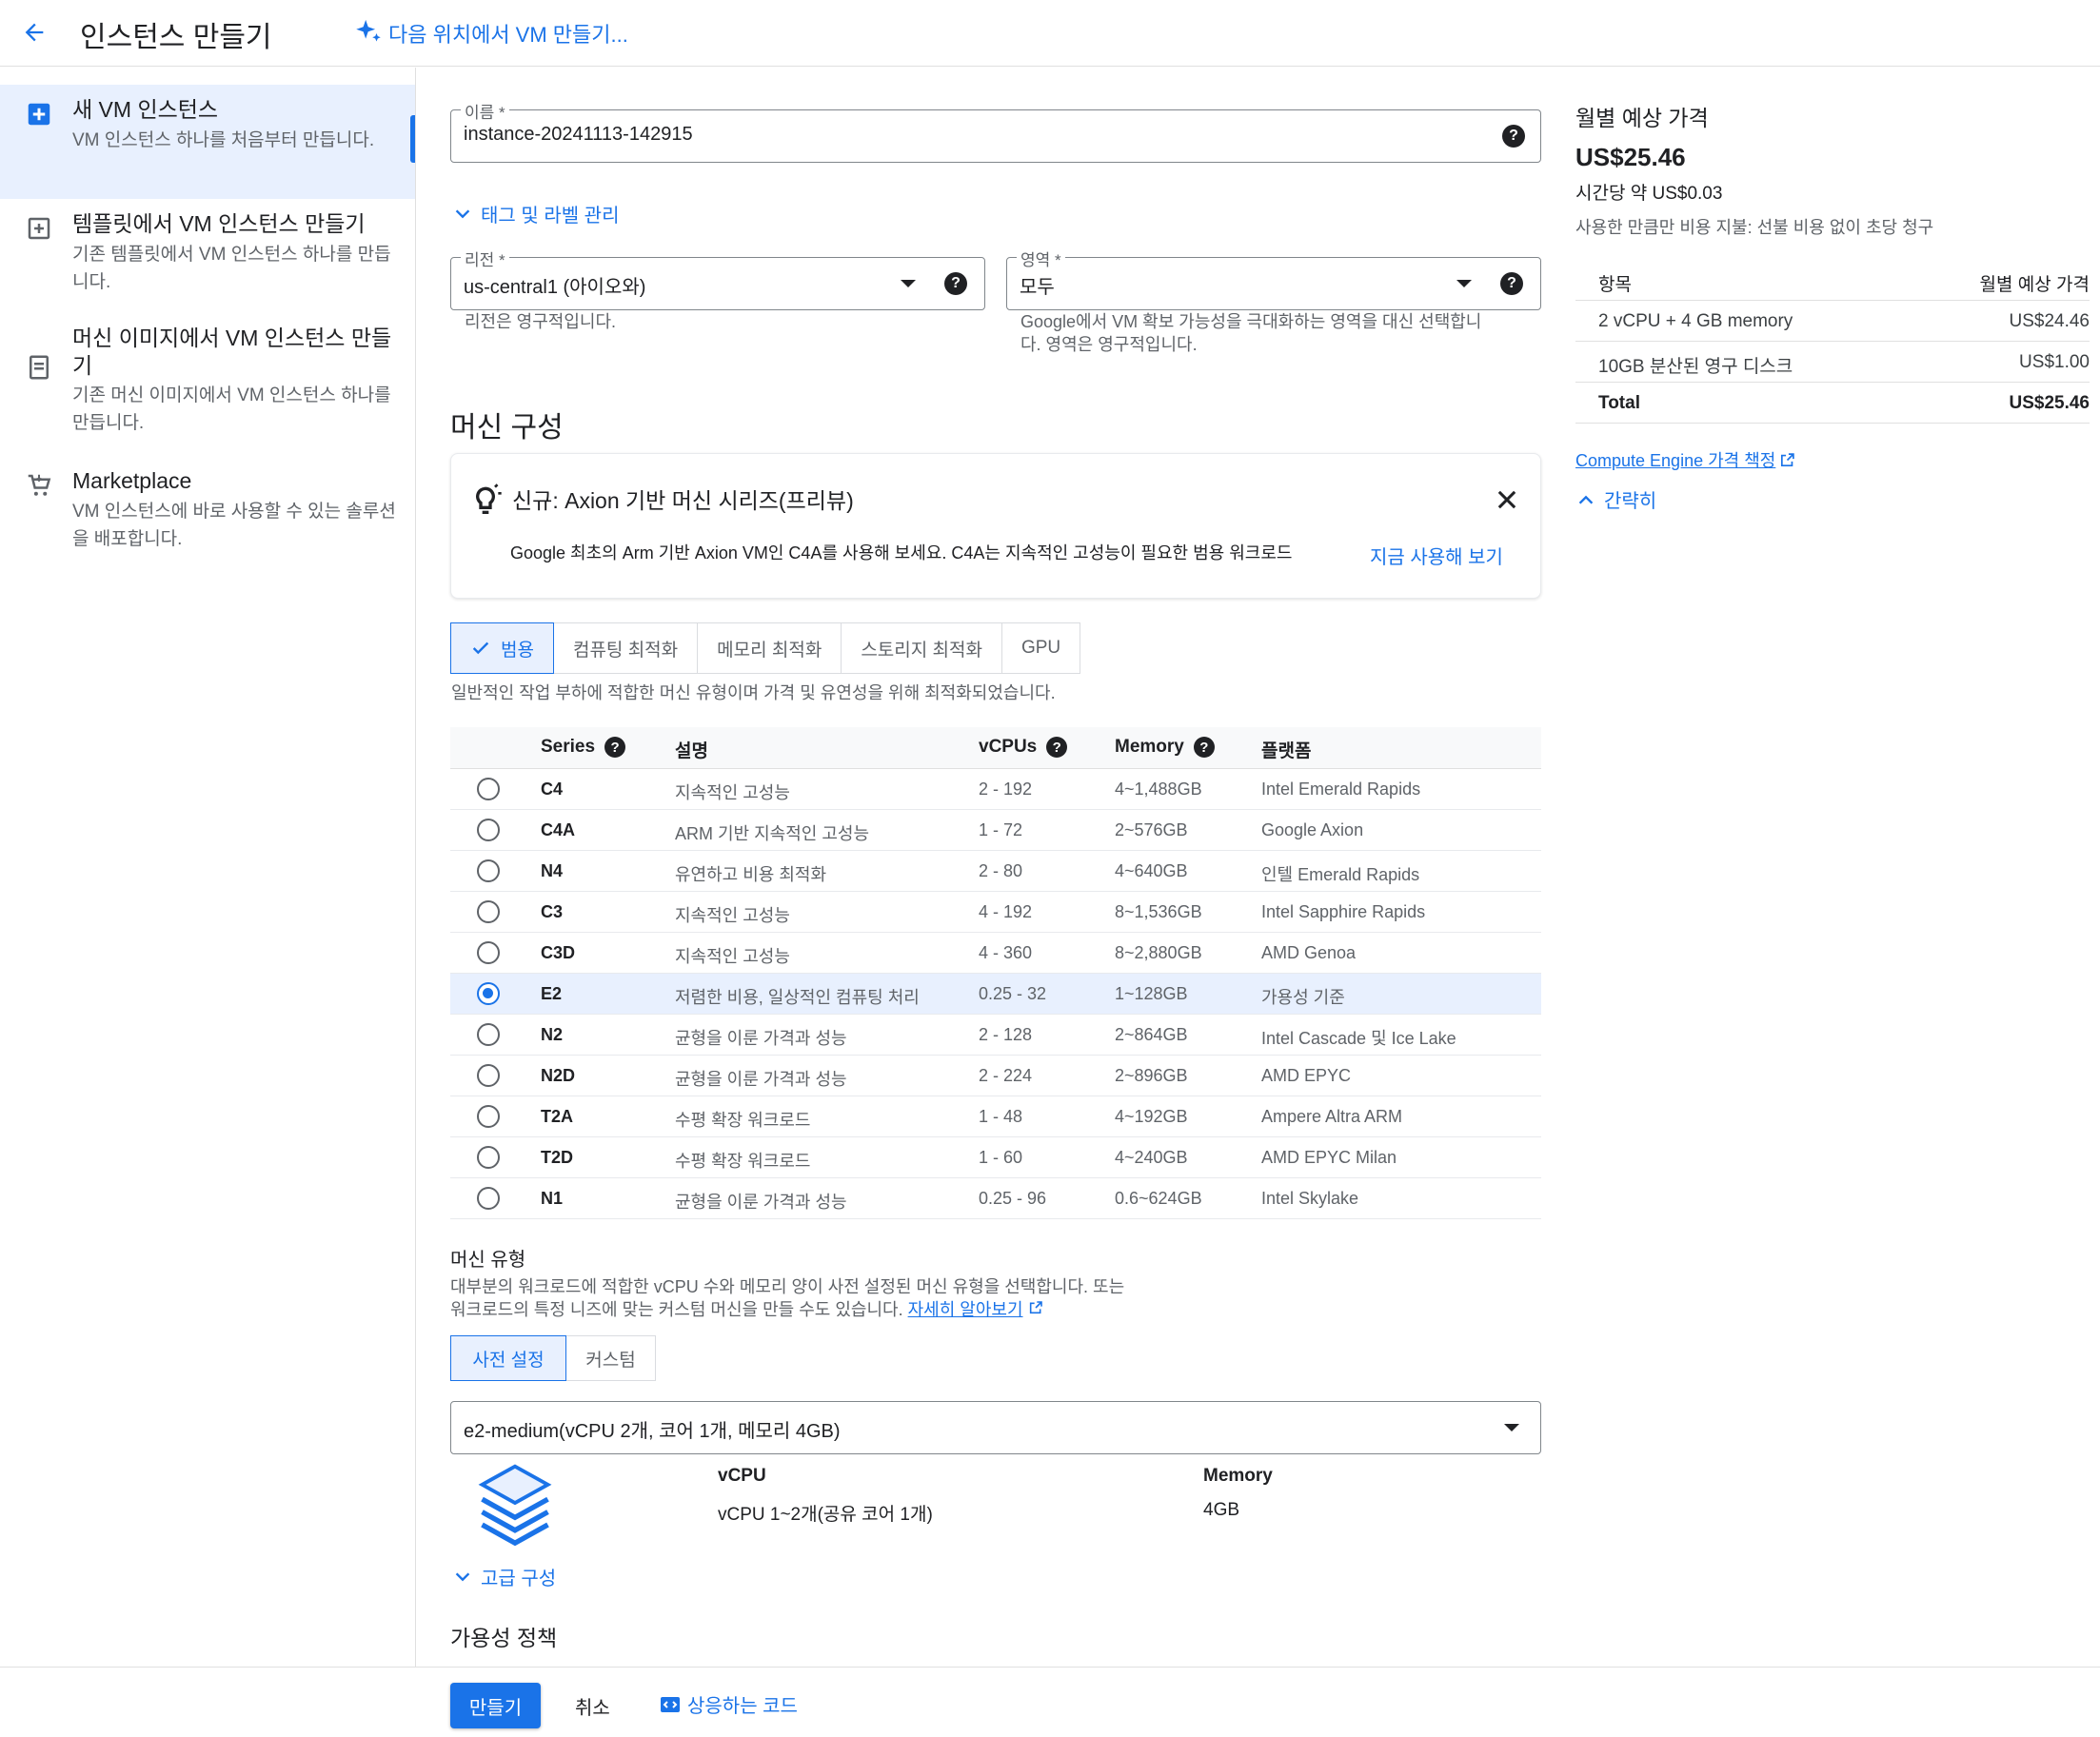  What do you see at coordinates (224, 140) in the screenshot?
I see `nav-desc: VM 인스턴스 하나를 처음부터 만듭니다.` at bounding box center [224, 140].